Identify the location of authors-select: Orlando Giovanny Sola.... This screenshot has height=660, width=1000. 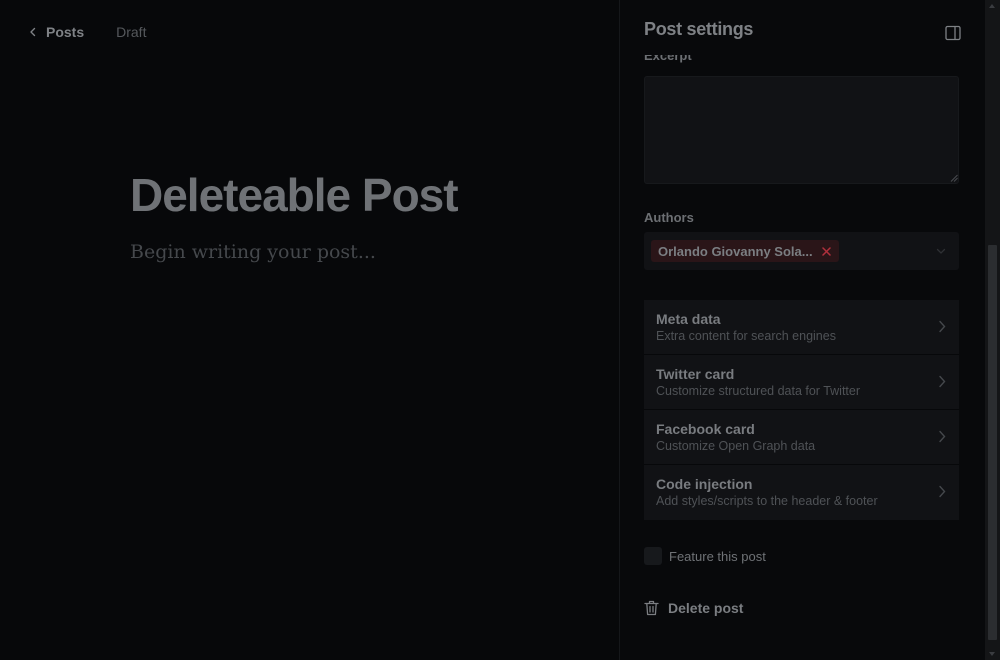
(801, 251).